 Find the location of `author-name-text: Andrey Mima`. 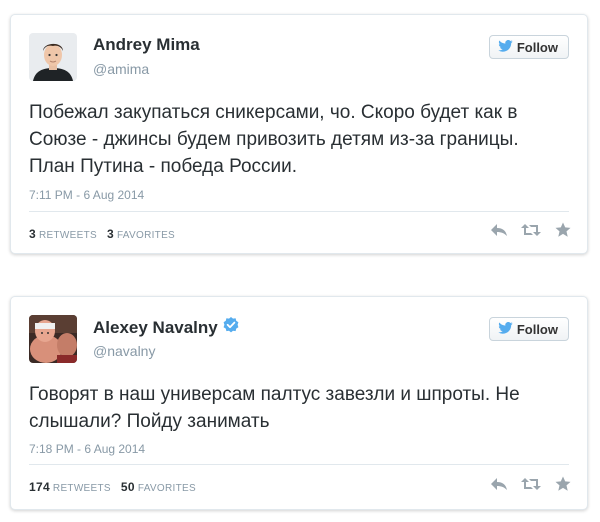

author-name-text: Andrey Mima is located at coordinates (146, 45).